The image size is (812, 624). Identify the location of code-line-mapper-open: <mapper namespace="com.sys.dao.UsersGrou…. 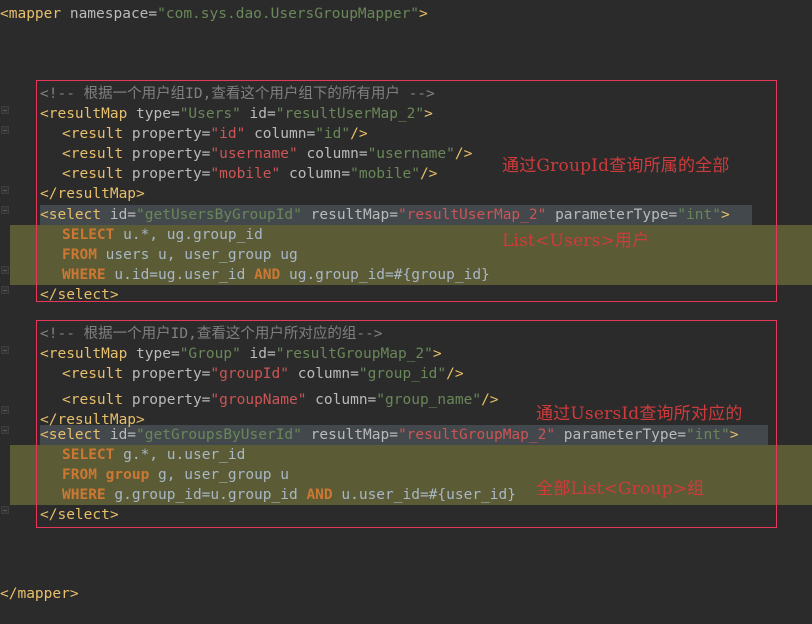
(214, 14).